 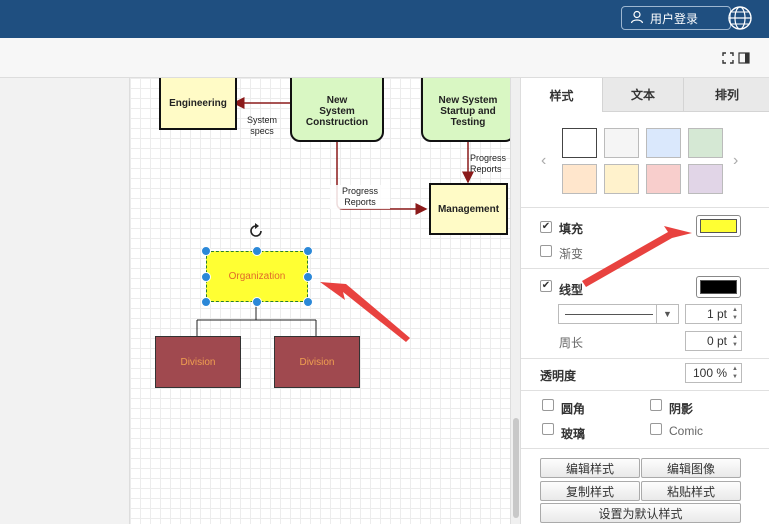 I want to click on line-color-button, so click(x=718, y=287).